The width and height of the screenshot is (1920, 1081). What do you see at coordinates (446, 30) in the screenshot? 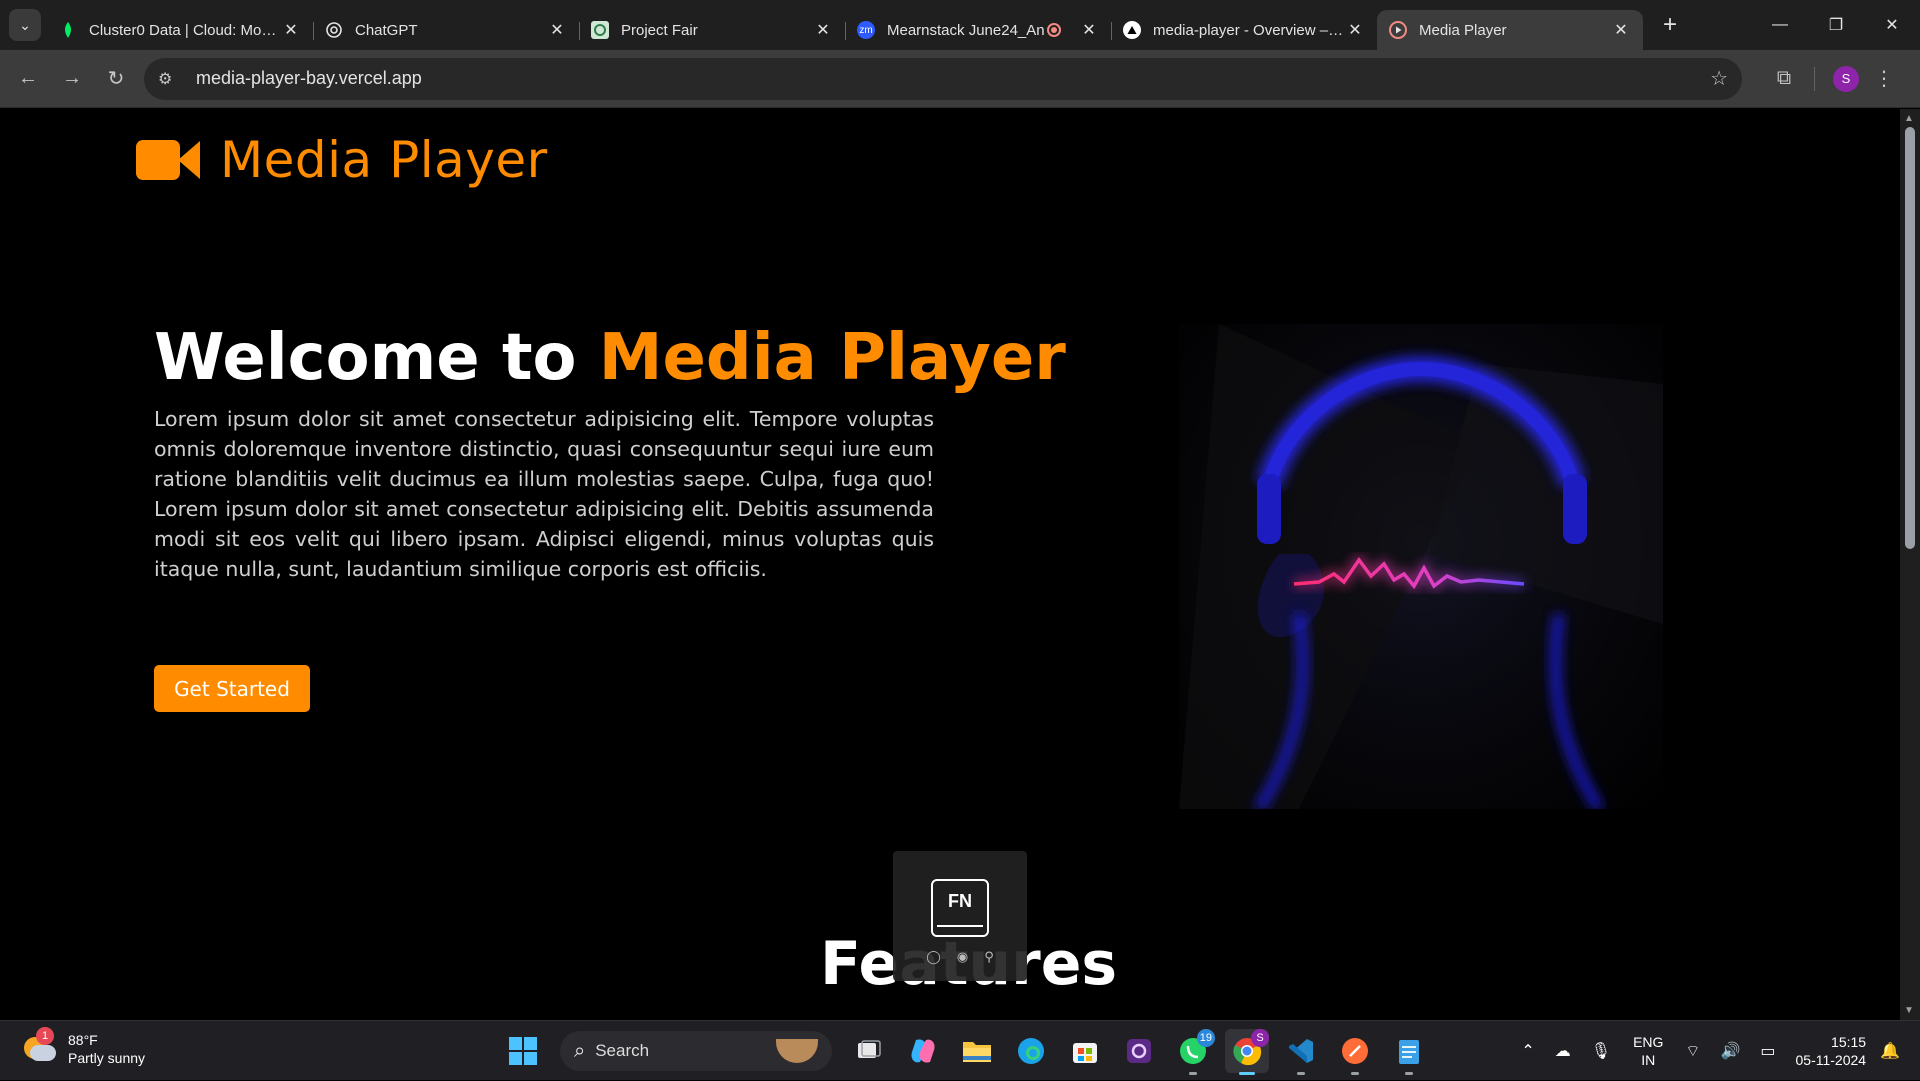
I see `tab-chatgpt: ChatGPT ✕` at bounding box center [446, 30].